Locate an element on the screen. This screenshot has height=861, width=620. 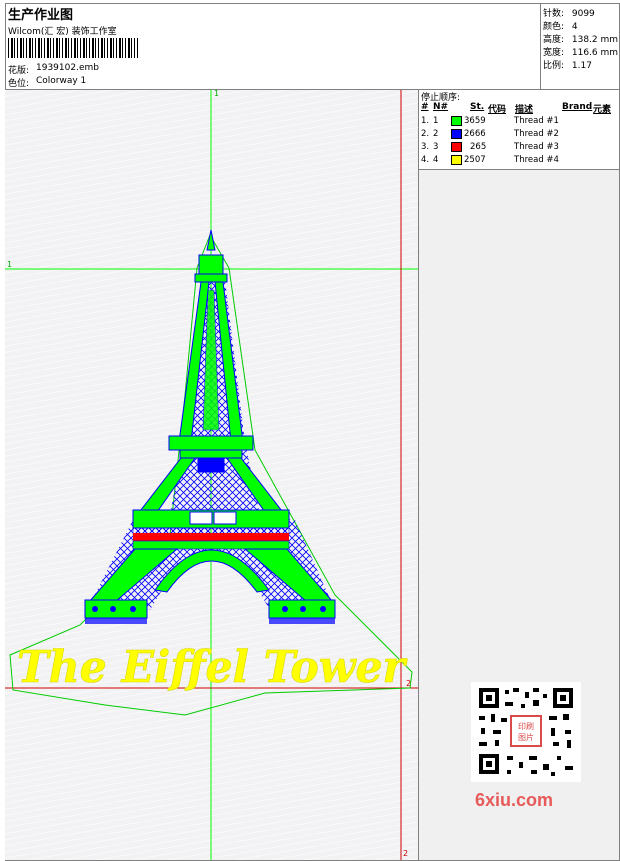
design-label: 花版: is located at coordinates (19, 71).